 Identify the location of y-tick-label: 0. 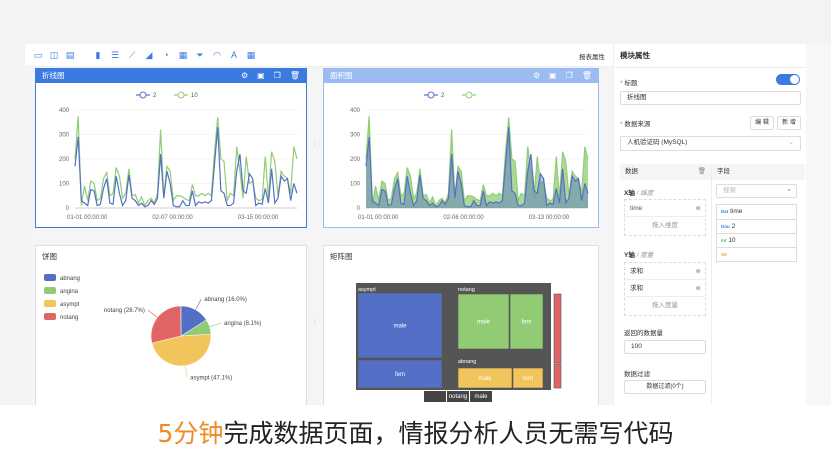
(359, 209).